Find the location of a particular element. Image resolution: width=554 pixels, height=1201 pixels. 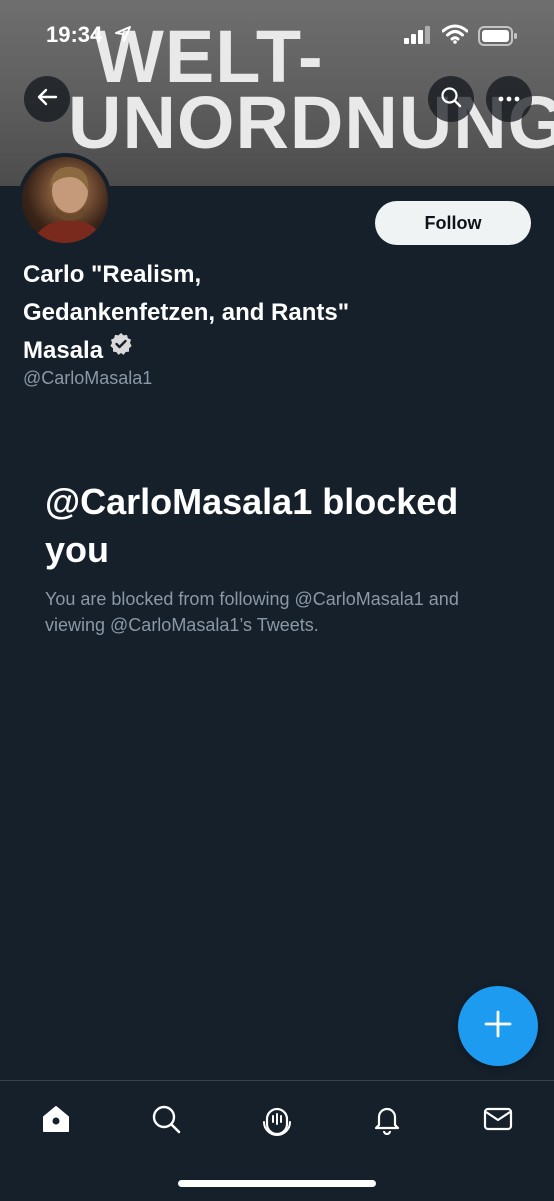

display-name-line-3: Masala is located at coordinates (63, 350).